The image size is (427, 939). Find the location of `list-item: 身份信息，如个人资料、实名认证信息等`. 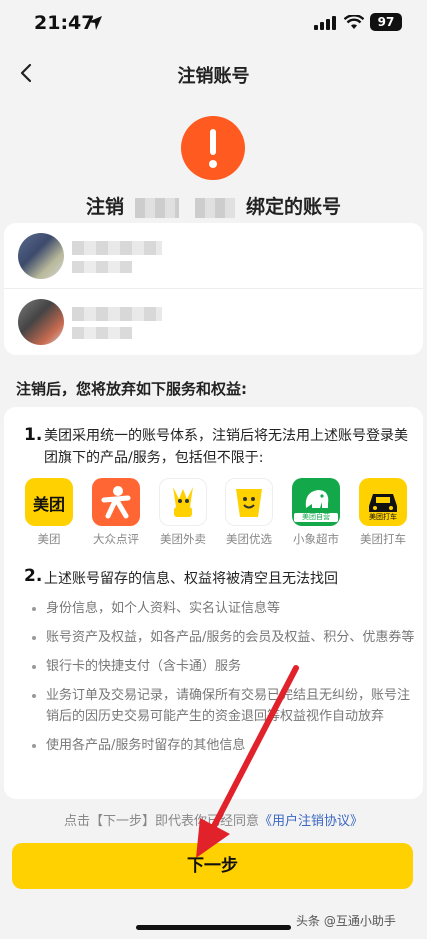

list-item: 身份信息，如个人资料、实名认证信息等 is located at coordinates (222, 608).